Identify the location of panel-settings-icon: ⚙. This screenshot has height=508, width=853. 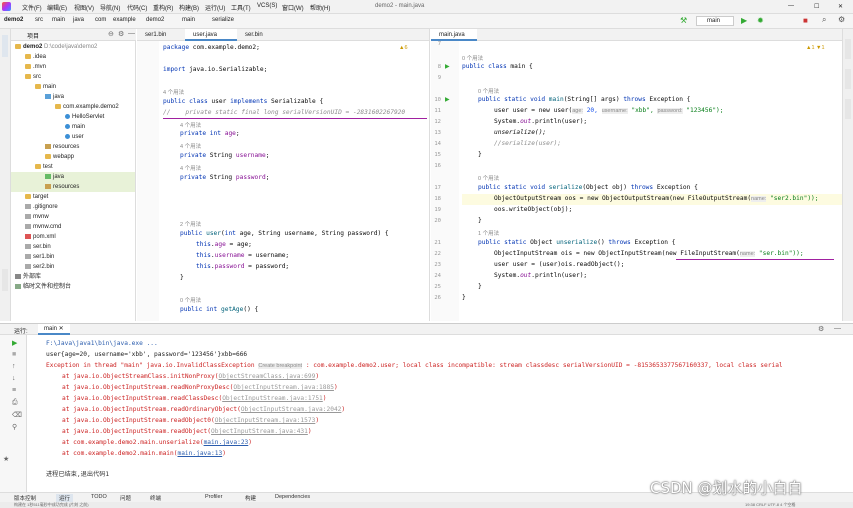
(121, 34).